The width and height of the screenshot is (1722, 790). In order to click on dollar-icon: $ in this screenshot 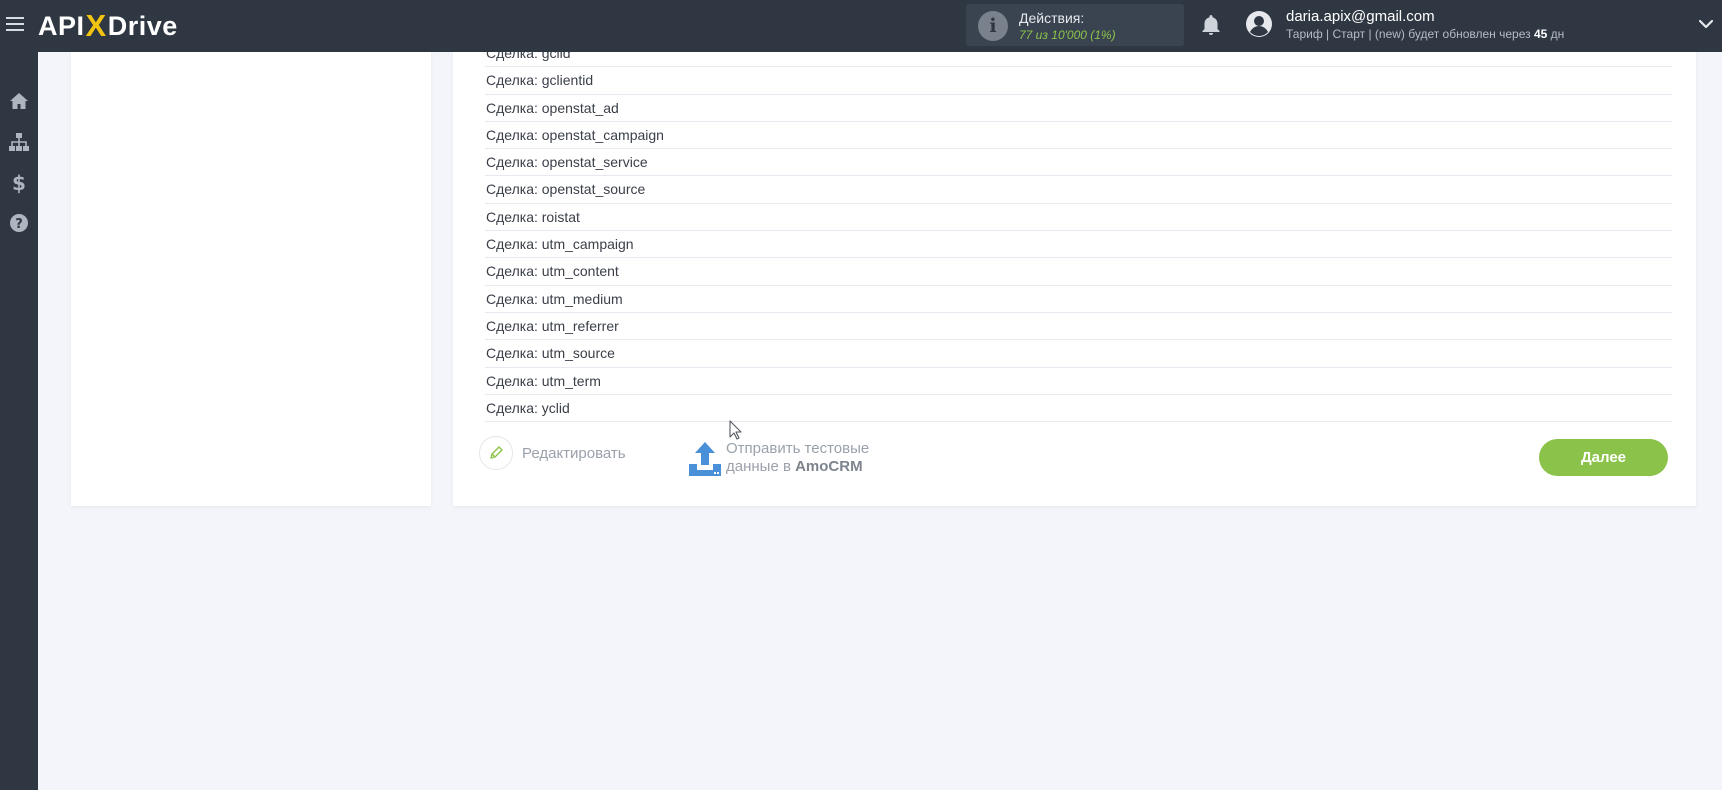, I will do `click(19, 183)`.